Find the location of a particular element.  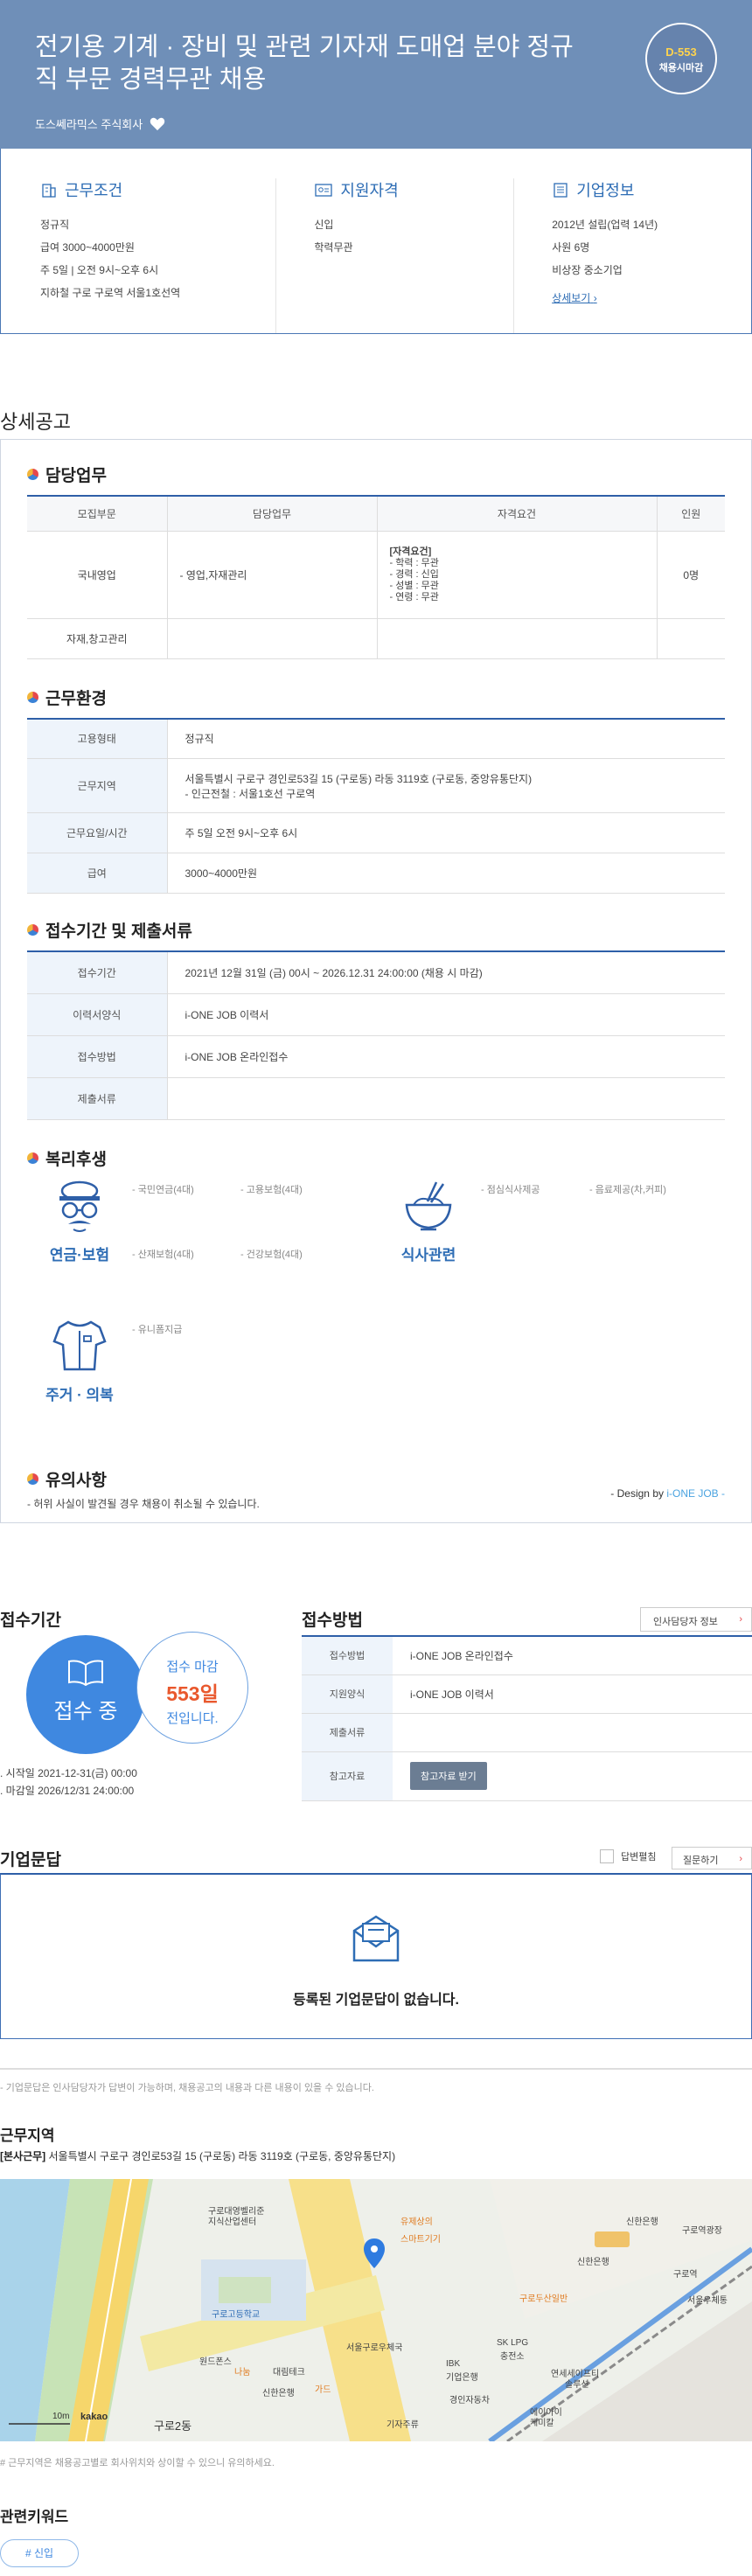

count-cell: 0명 is located at coordinates (690, 575).